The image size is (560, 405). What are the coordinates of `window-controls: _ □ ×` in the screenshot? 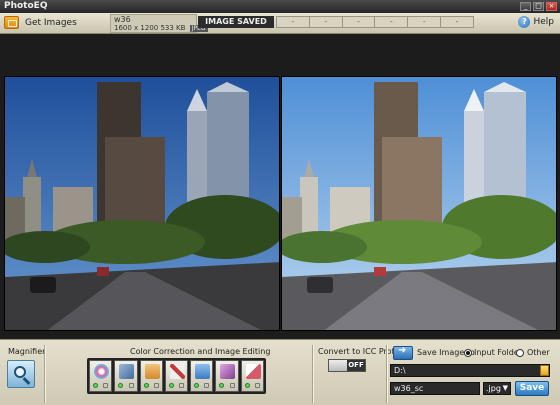 It's located at (538, 6).